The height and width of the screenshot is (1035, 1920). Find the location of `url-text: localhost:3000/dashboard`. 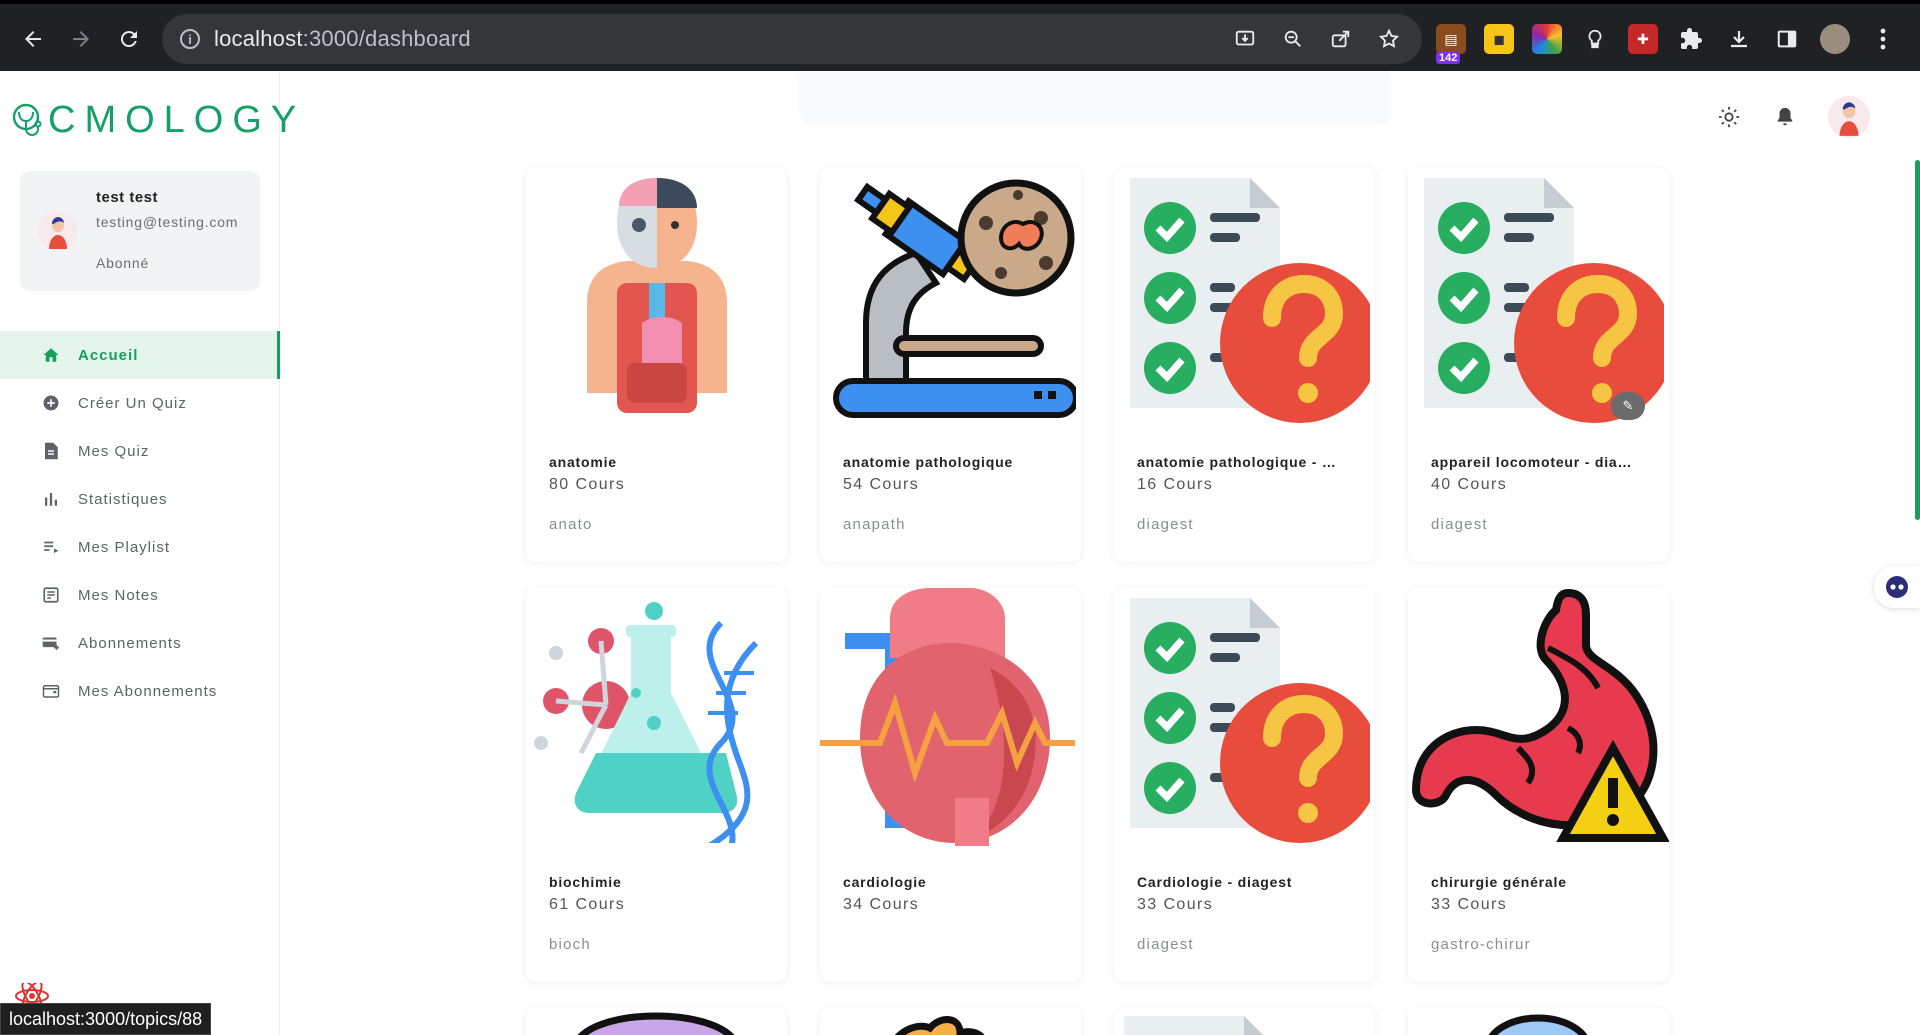

url-text: localhost:3000/dashboard is located at coordinates (342, 39).